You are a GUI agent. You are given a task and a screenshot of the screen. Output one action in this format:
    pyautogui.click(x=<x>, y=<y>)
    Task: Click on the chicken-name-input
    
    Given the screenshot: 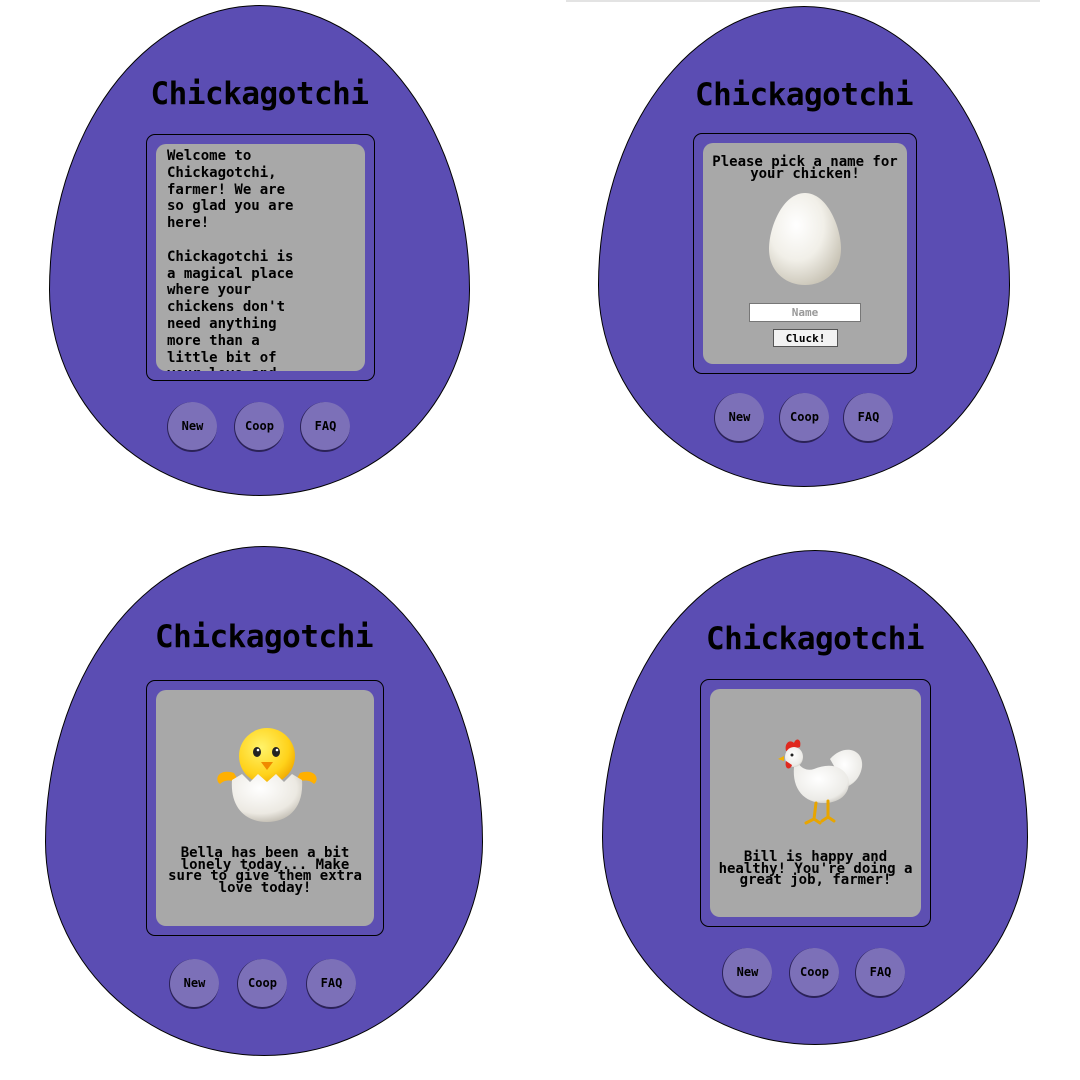 What is the action you would take?
    pyautogui.click(x=805, y=312)
    